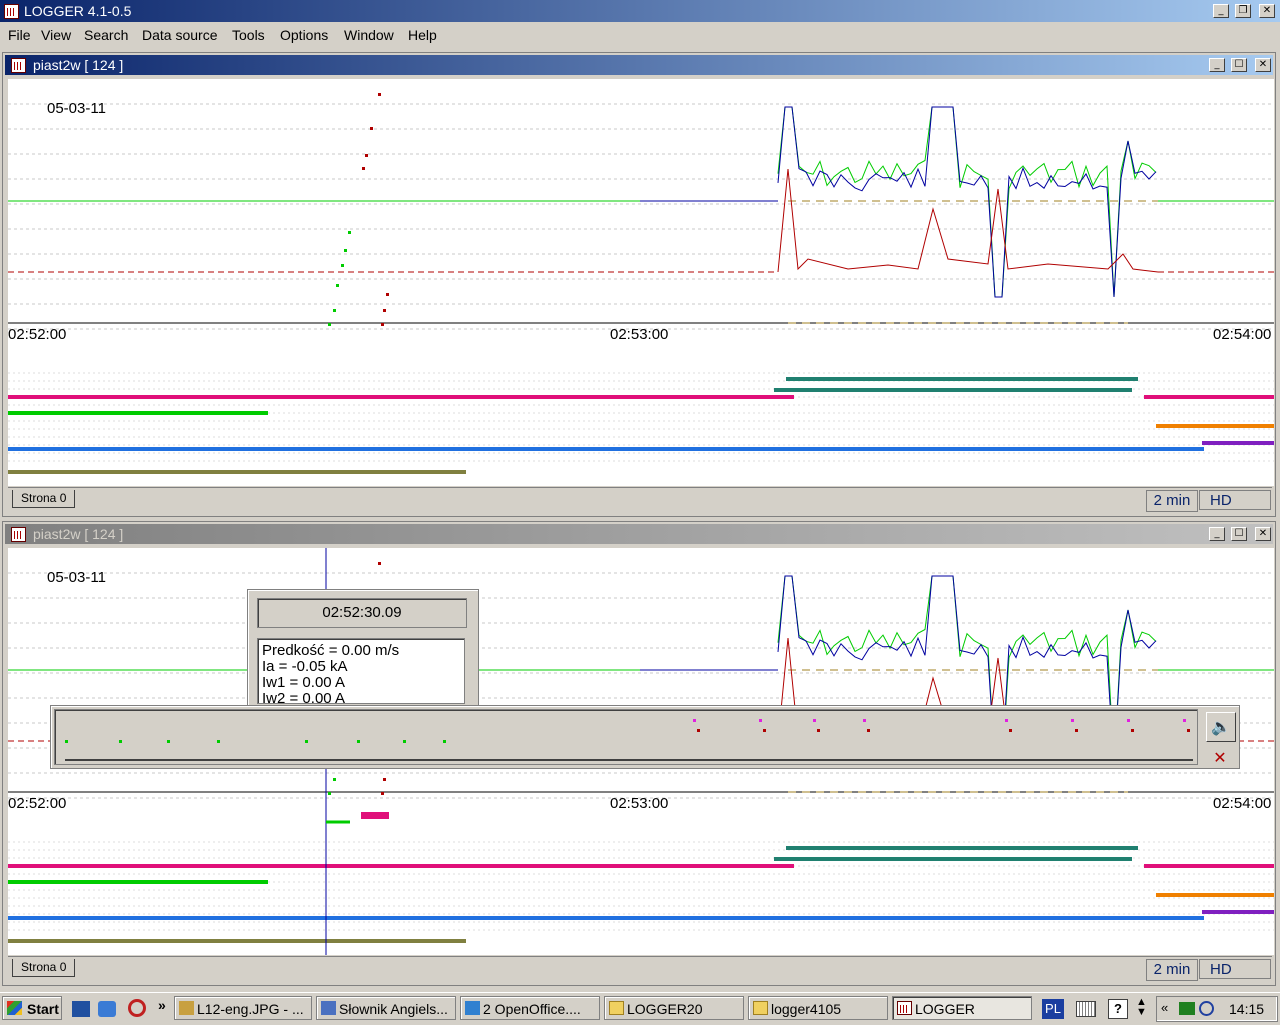 This screenshot has height=1025, width=1280. What do you see at coordinates (472, 1008) in the screenshot?
I see `openoffice-icon` at bounding box center [472, 1008].